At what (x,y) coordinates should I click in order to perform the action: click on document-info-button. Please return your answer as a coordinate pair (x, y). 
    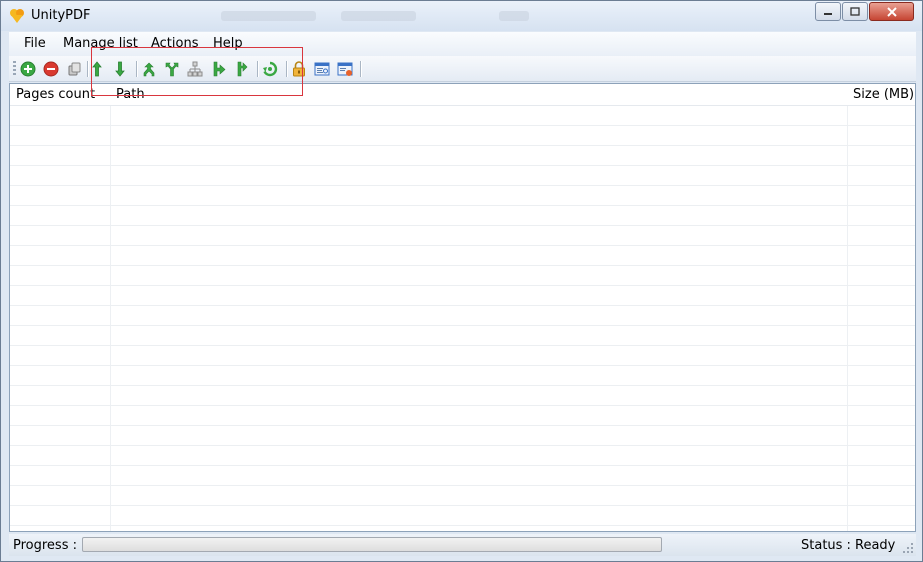
    Looking at the image, I should click on (345, 69).